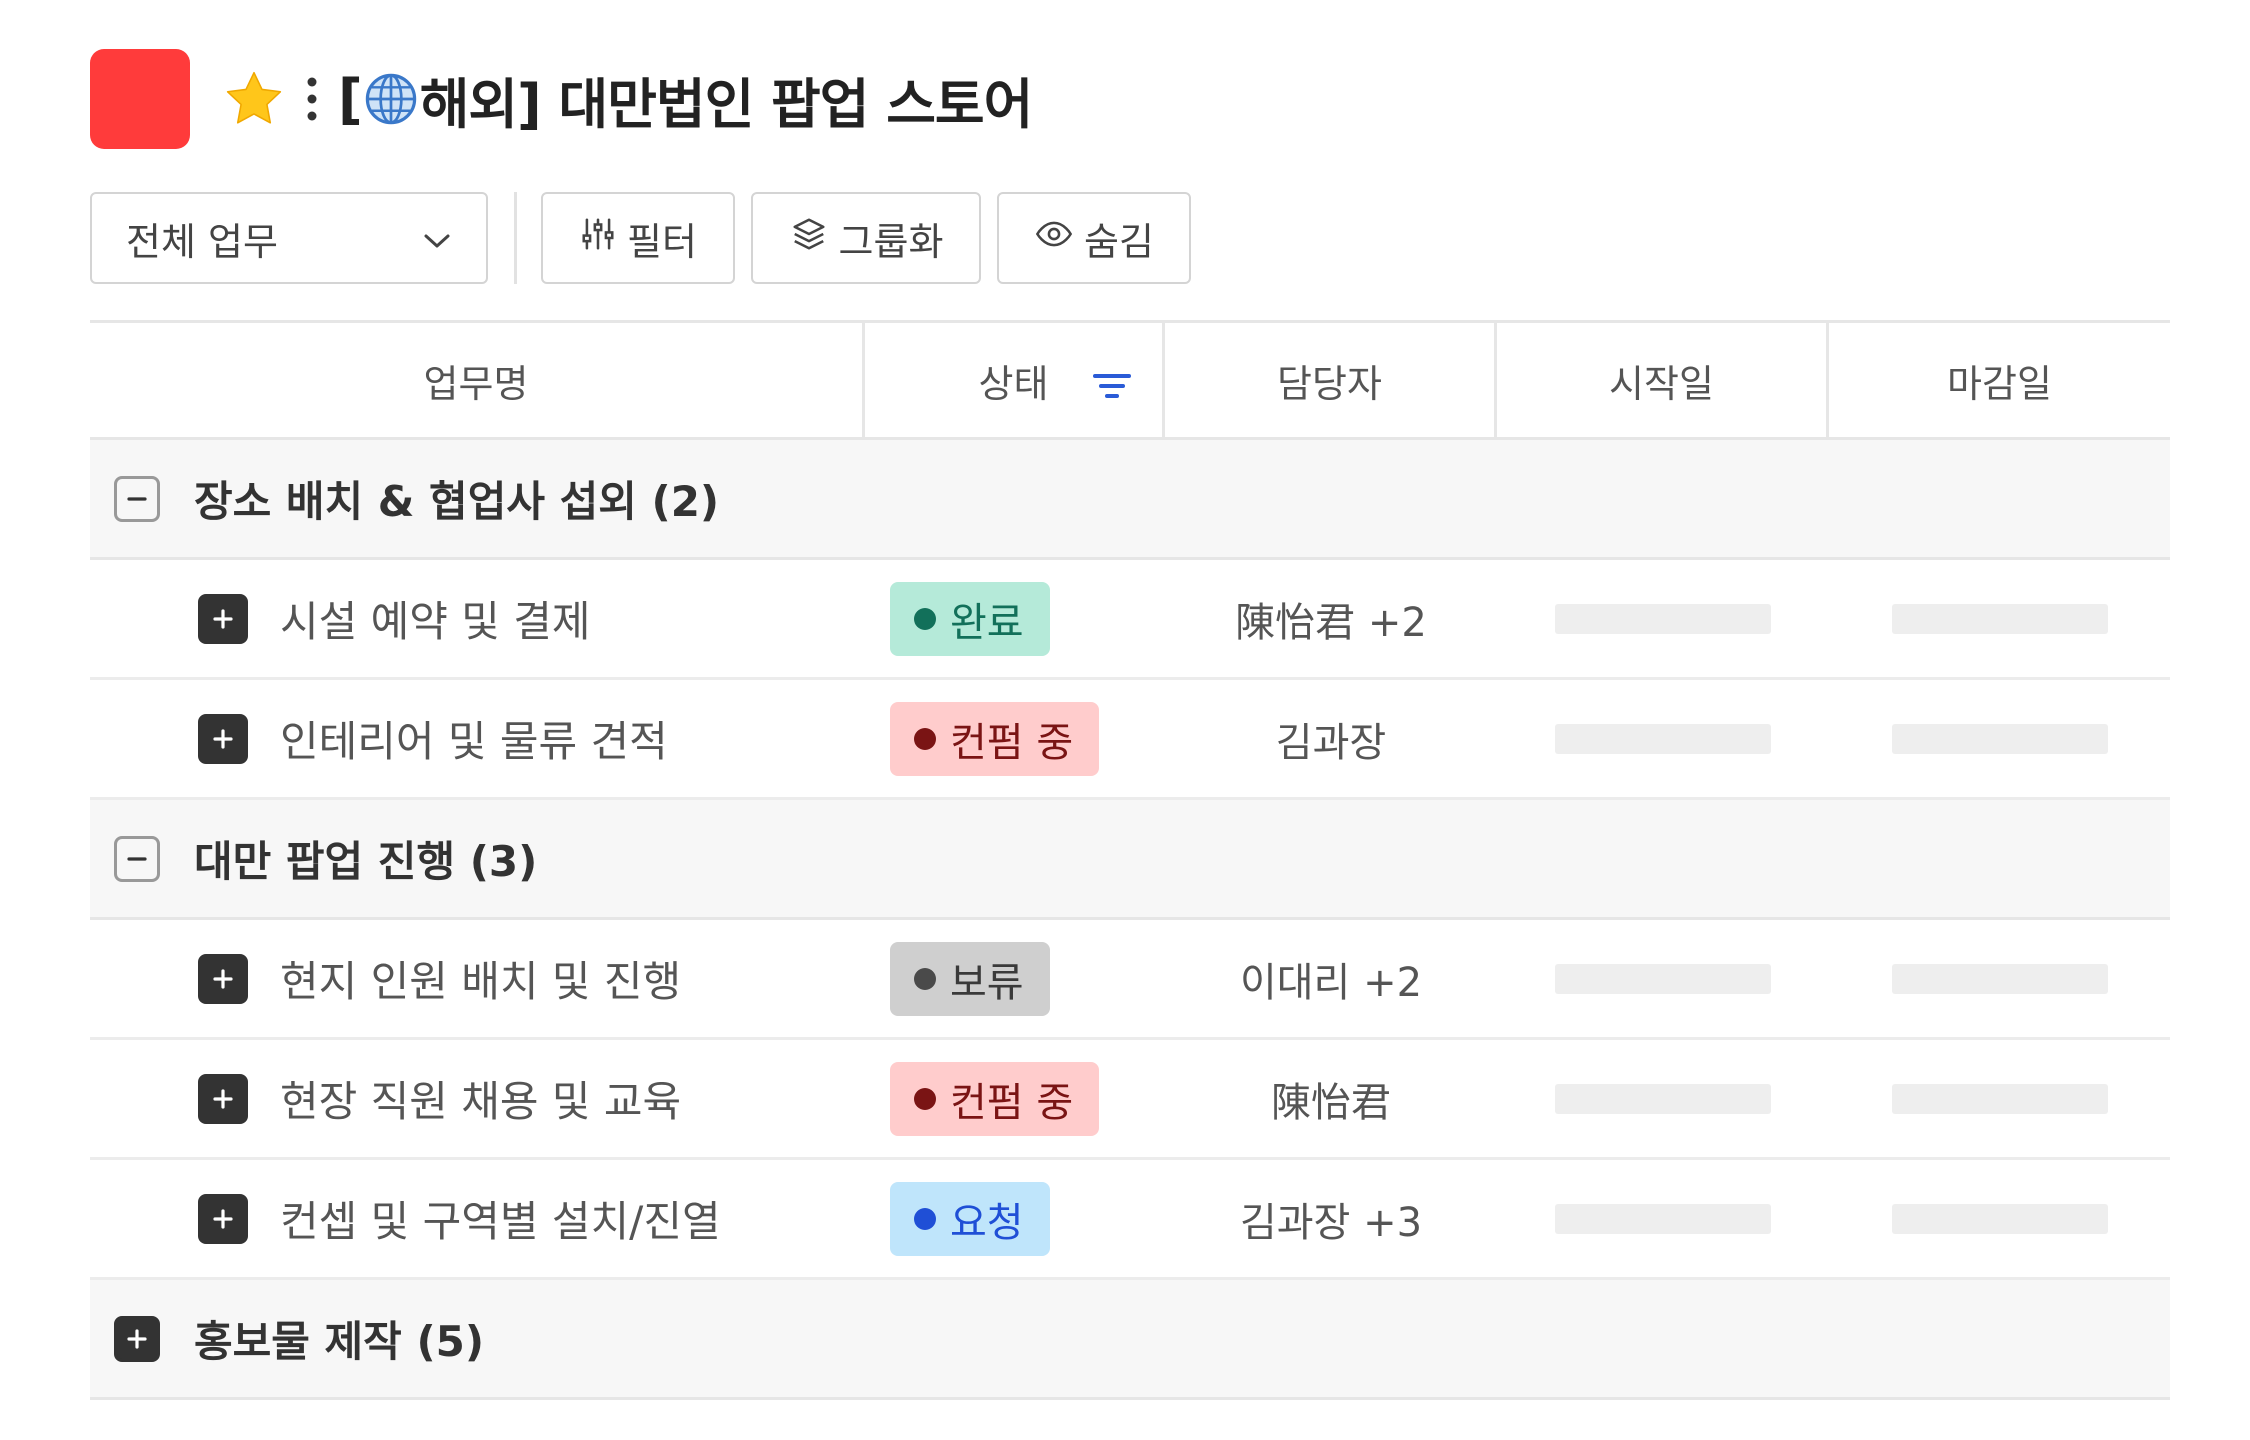 This screenshot has width=2250, height=1440. I want to click on hide-label: 숨김, so click(1119, 241).